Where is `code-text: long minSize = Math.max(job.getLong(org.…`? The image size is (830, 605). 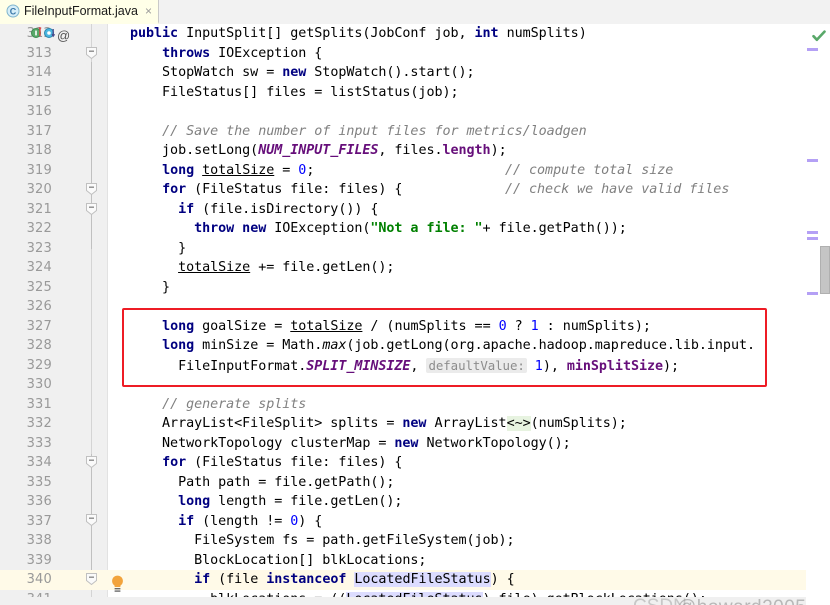 code-text: long minSize = Math.max(job.getLong(org.… is located at coordinates (442, 346).